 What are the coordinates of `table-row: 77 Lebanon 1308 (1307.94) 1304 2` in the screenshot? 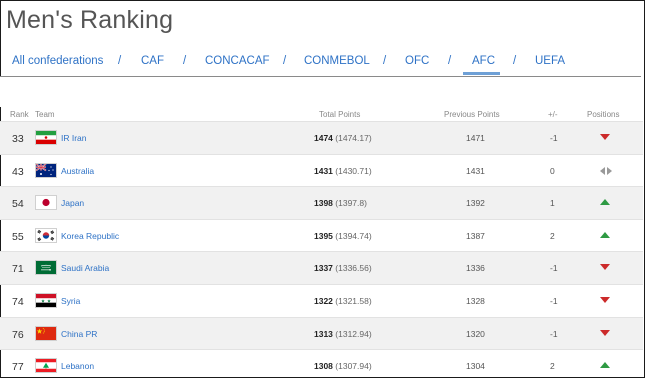 It's located at (321, 365).